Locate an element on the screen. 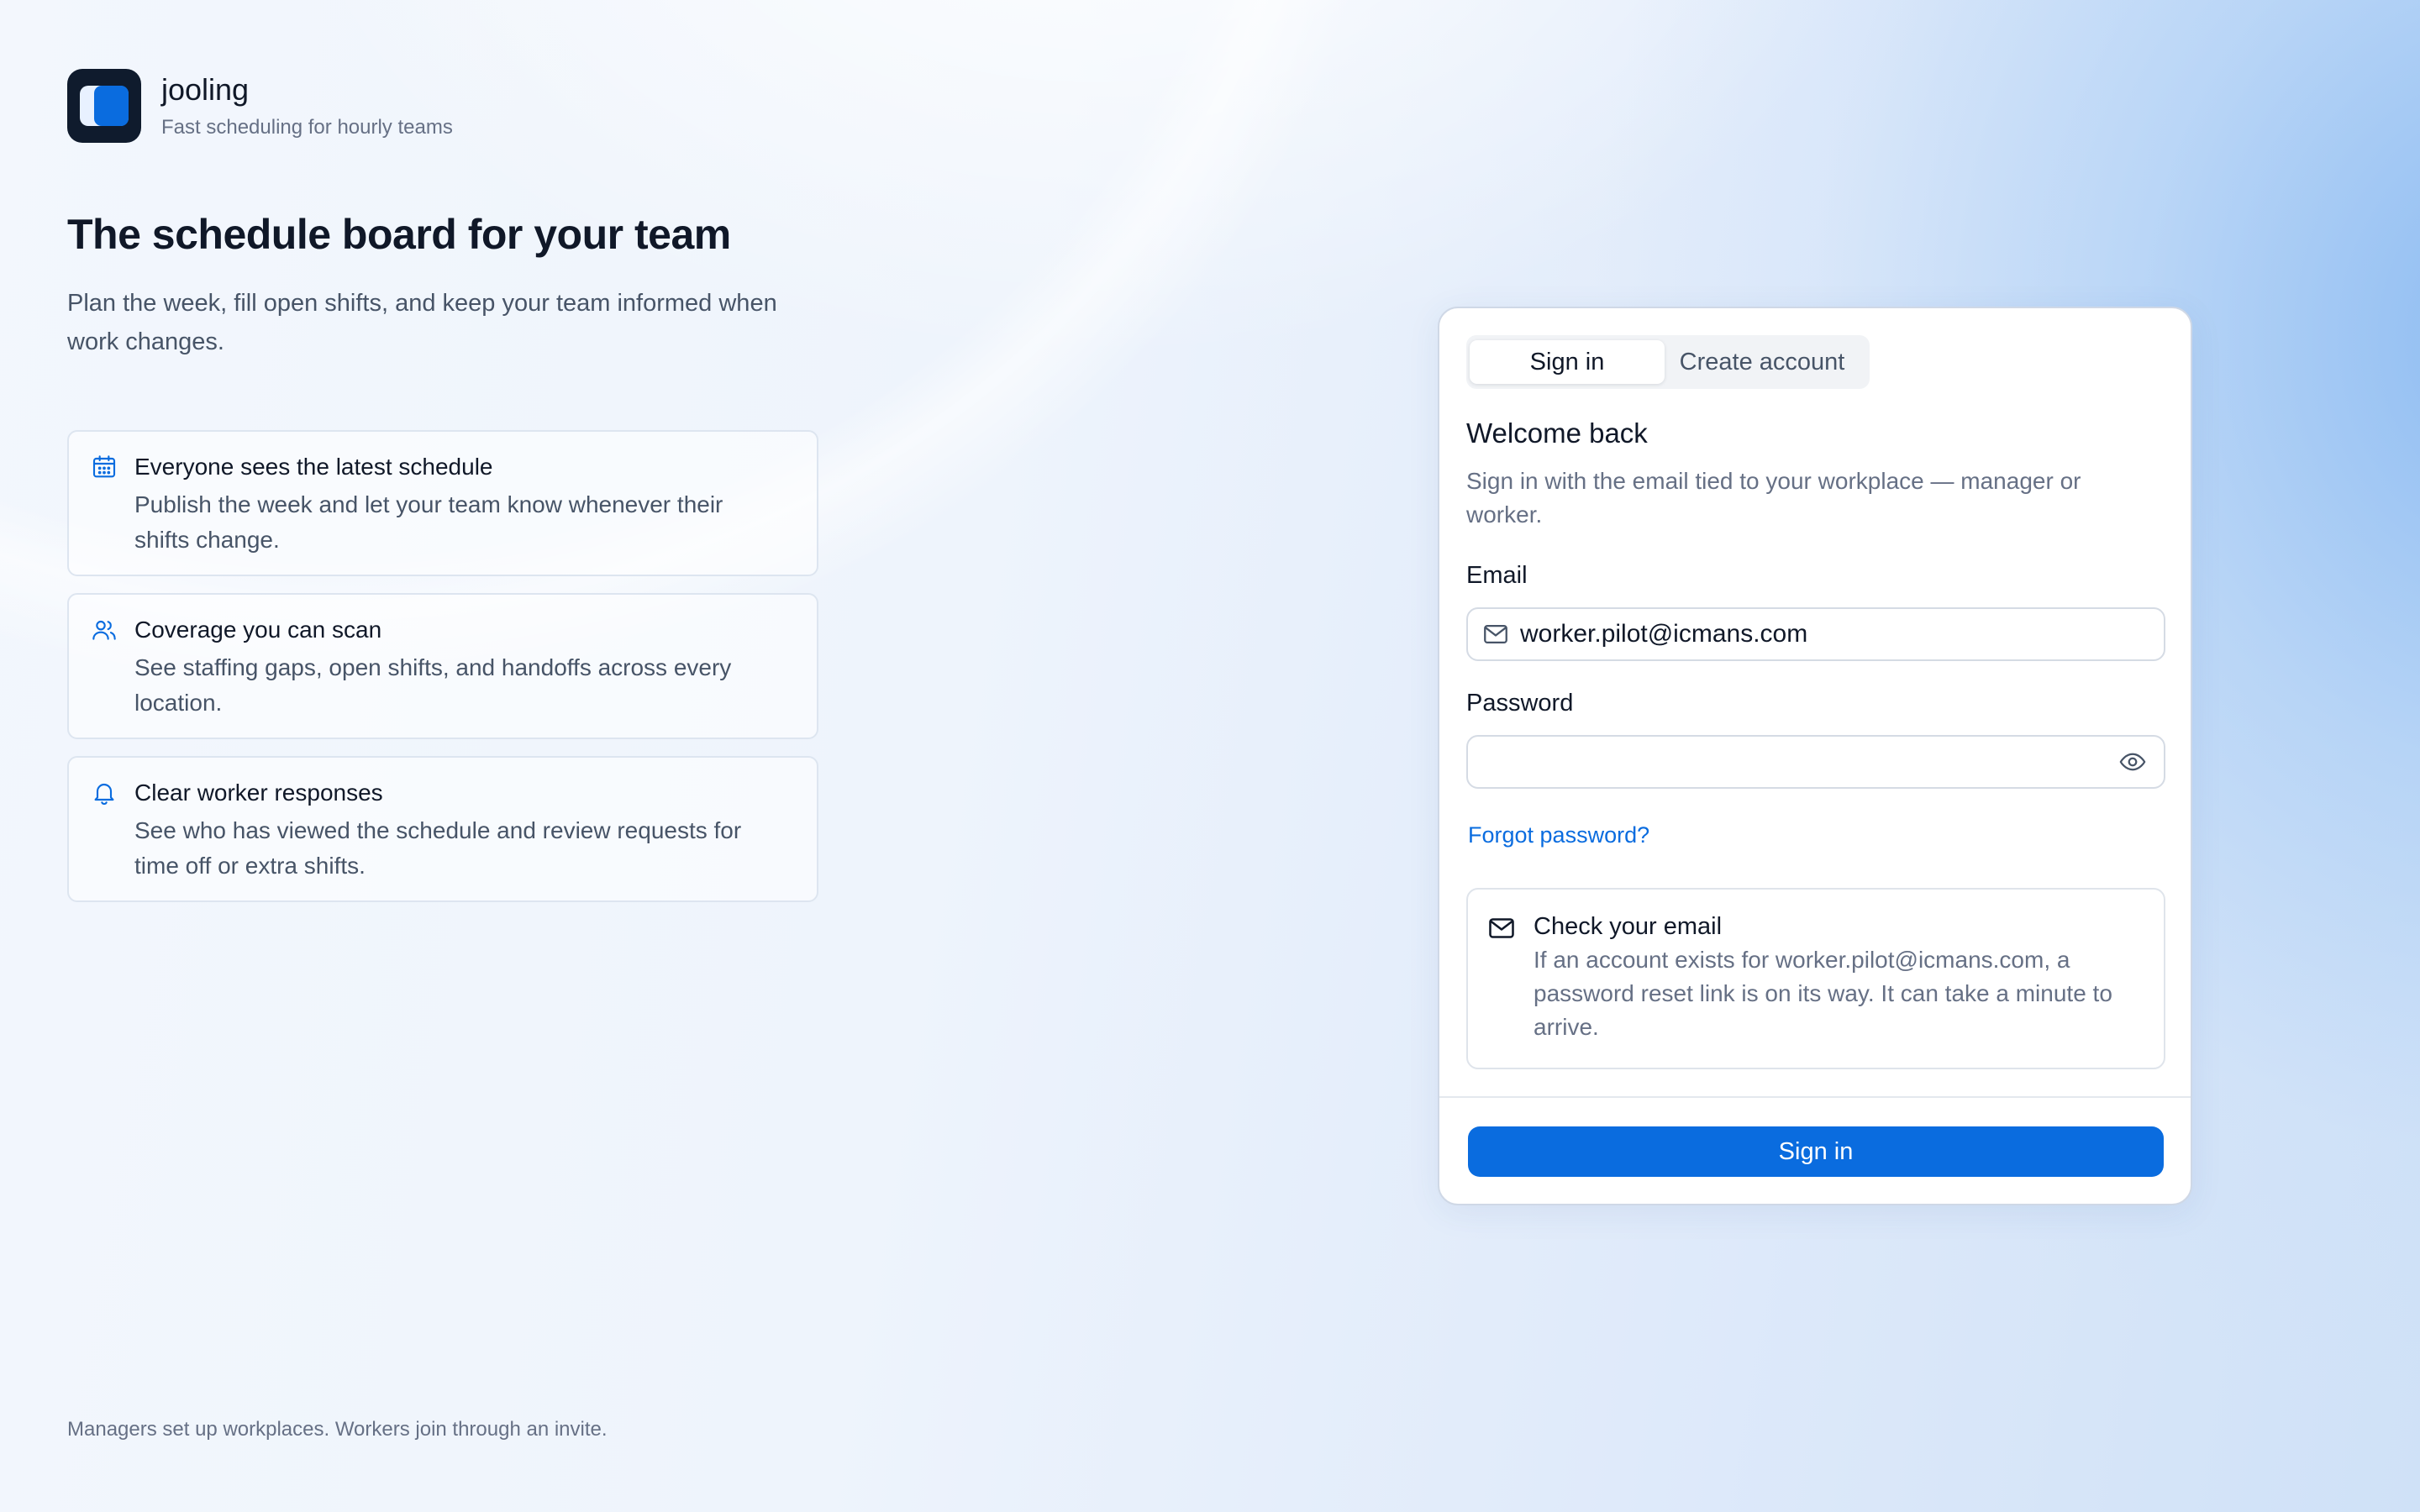  notice-title: Check your email is located at coordinates (1628, 926).